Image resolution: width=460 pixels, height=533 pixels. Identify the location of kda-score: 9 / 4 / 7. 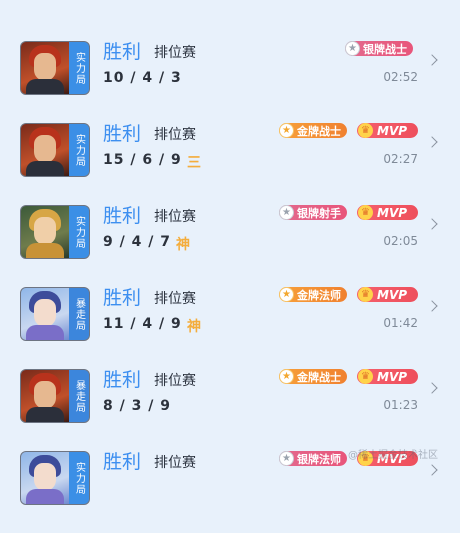
(137, 242).